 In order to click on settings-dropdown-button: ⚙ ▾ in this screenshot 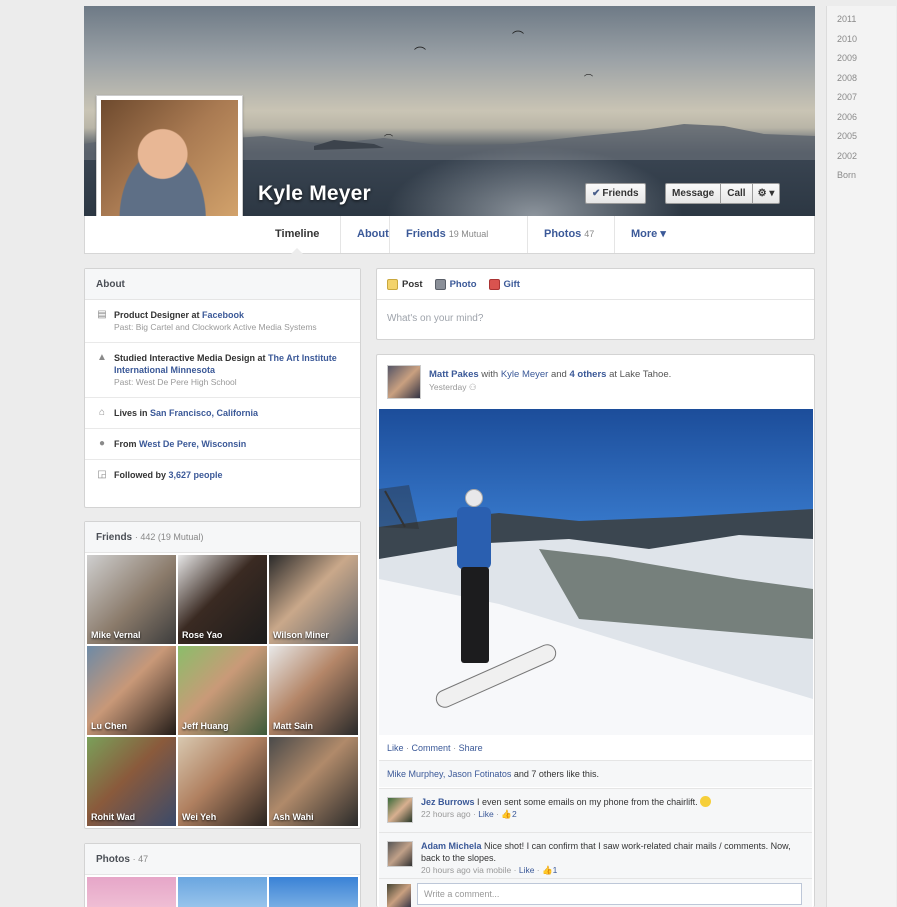, I will do `click(766, 193)`.